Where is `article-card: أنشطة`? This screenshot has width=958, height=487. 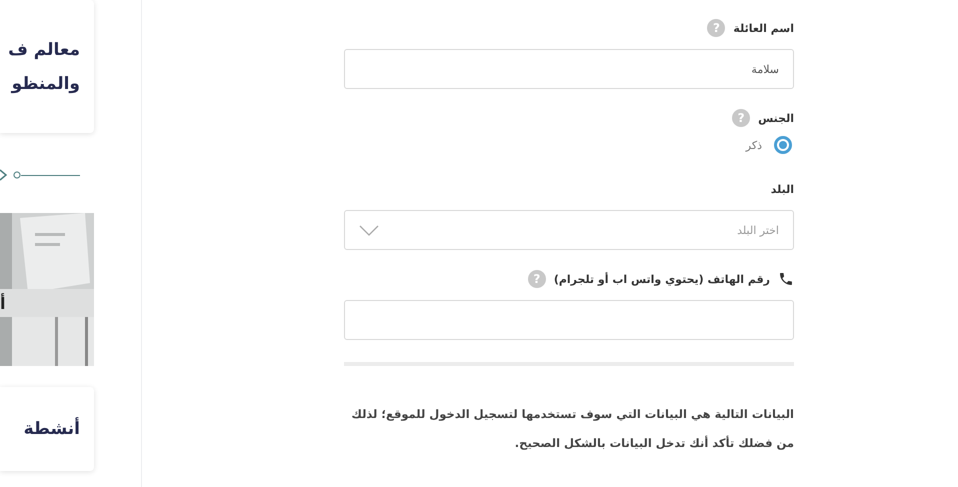 article-card: أنشطة is located at coordinates (47, 429).